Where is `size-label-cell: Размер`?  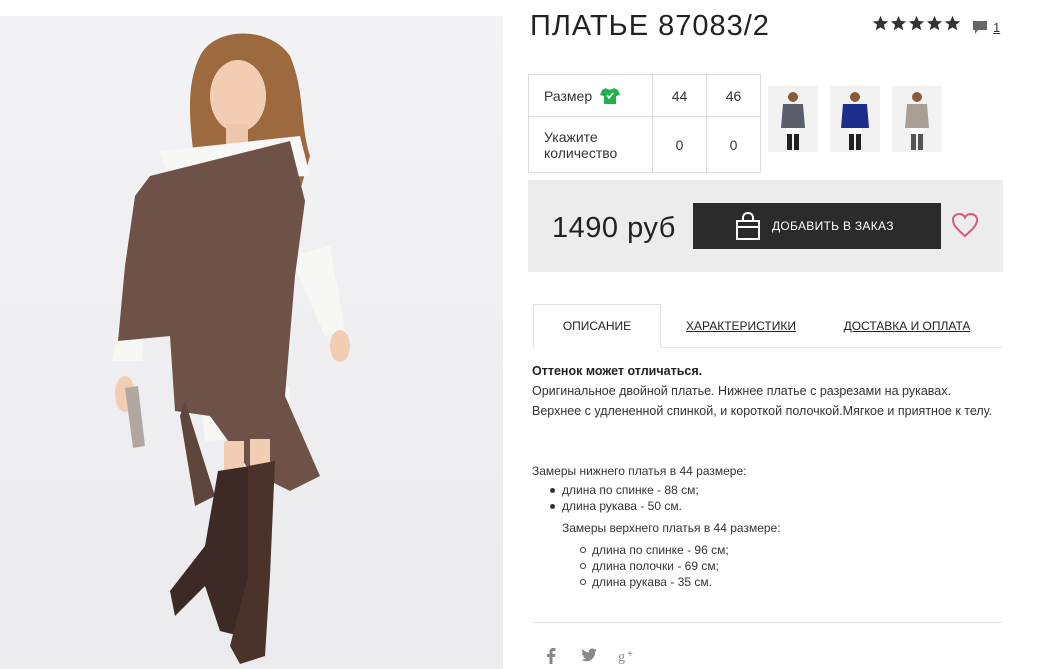 size-label-cell: Размер is located at coordinates (590, 95).